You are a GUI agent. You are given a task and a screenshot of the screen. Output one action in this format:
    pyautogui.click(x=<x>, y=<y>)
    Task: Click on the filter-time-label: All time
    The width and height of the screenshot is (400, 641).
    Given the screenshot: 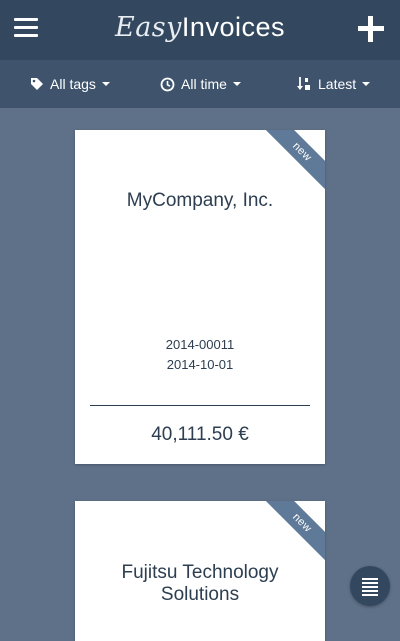 What is the action you would take?
    pyautogui.click(x=204, y=84)
    